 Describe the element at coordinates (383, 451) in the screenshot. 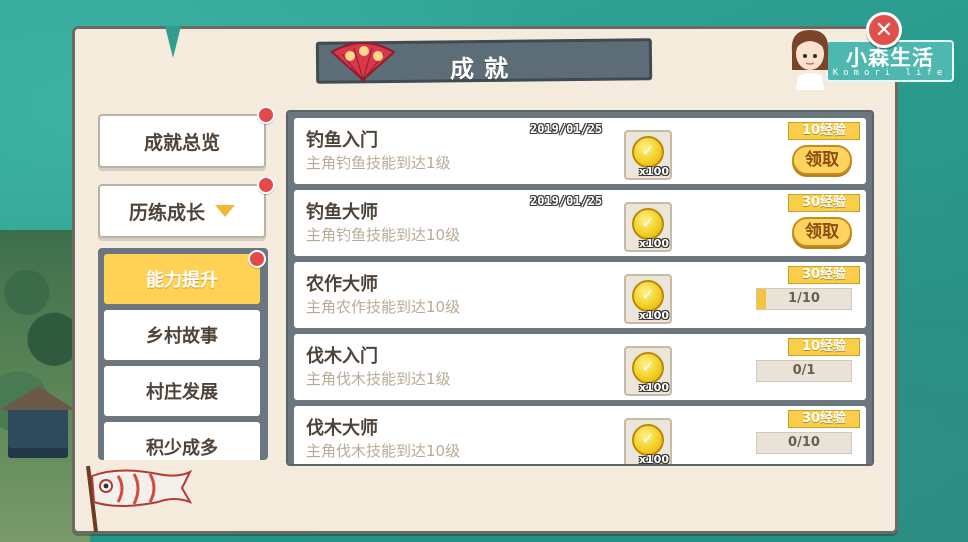

I see `achievement-desc: 主角伐木技能到达10级` at that location.